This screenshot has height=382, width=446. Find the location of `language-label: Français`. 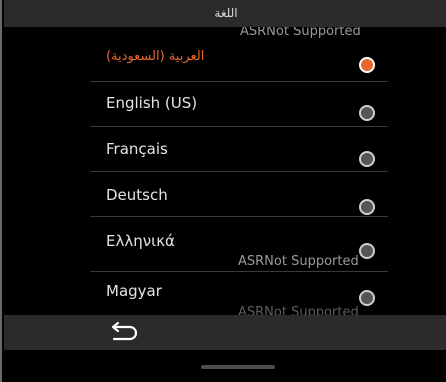

language-label: Français is located at coordinates (137, 149).